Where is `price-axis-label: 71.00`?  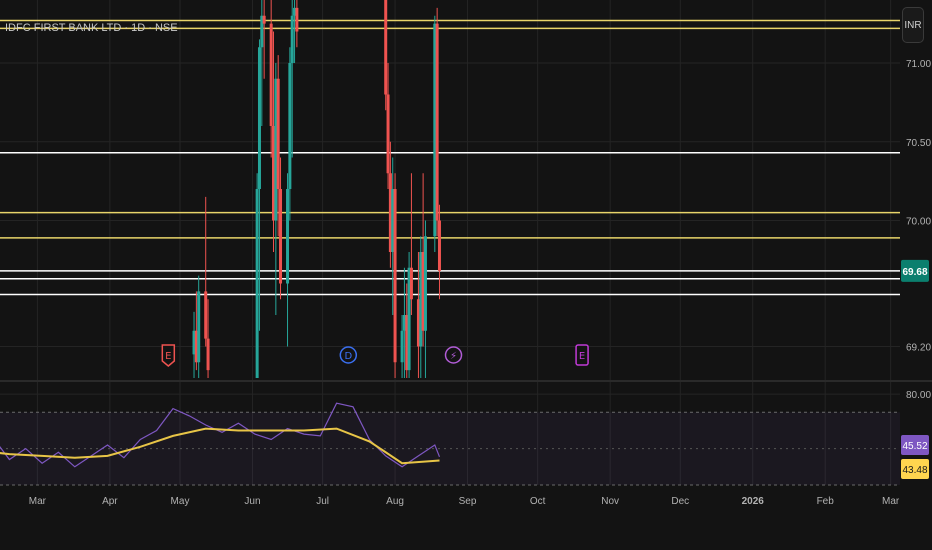 price-axis-label: 71.00 is located at coordinates (918, 64).